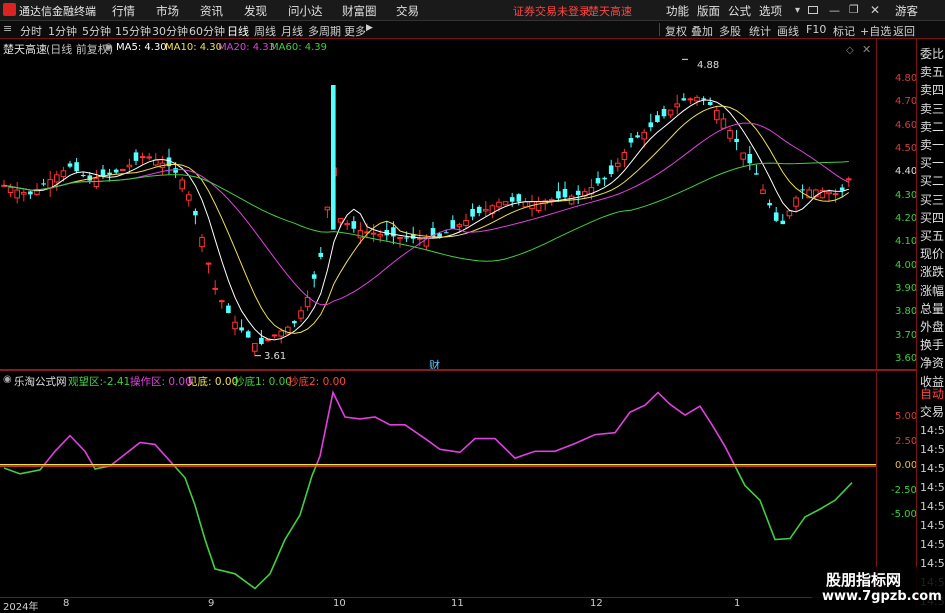  What do you see at coordinates (324, 31) in the screenshot?
I see `period-tab-multi: 多周期` at bounding box center [324, 31].